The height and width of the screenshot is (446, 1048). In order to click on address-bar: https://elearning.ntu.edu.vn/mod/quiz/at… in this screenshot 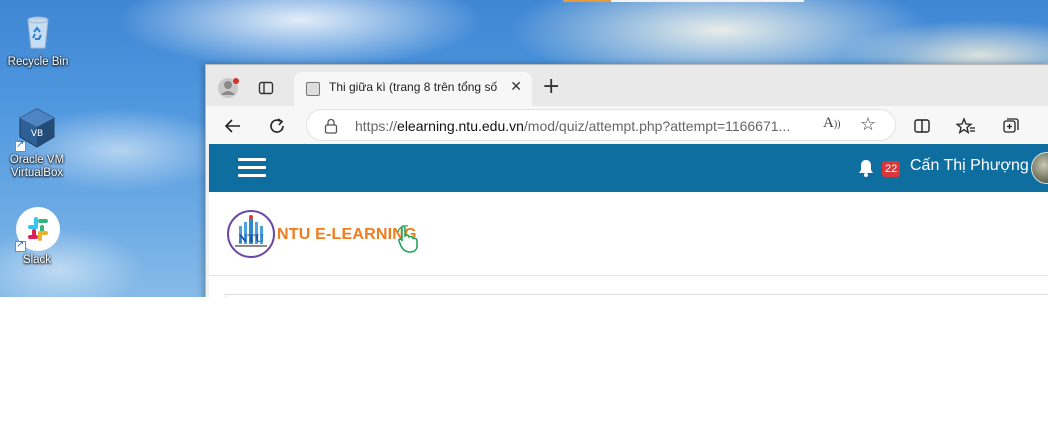, I will do `click(601, 125)`.